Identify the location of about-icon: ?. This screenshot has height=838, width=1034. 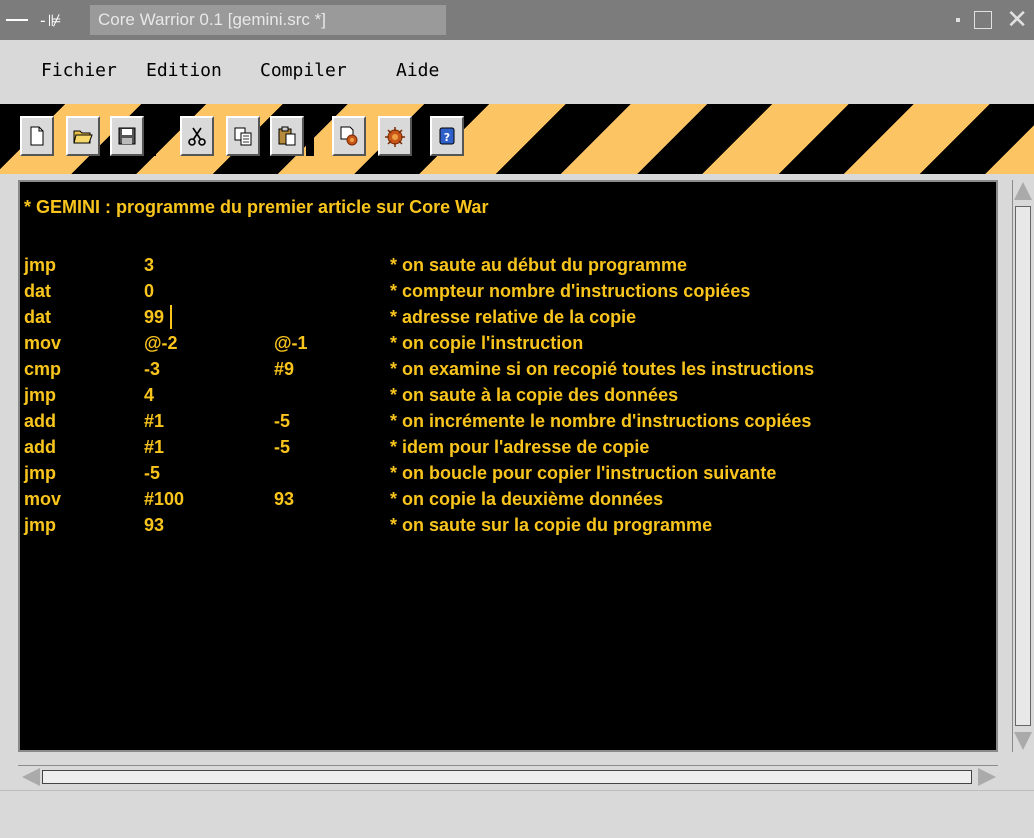
(447, 136).